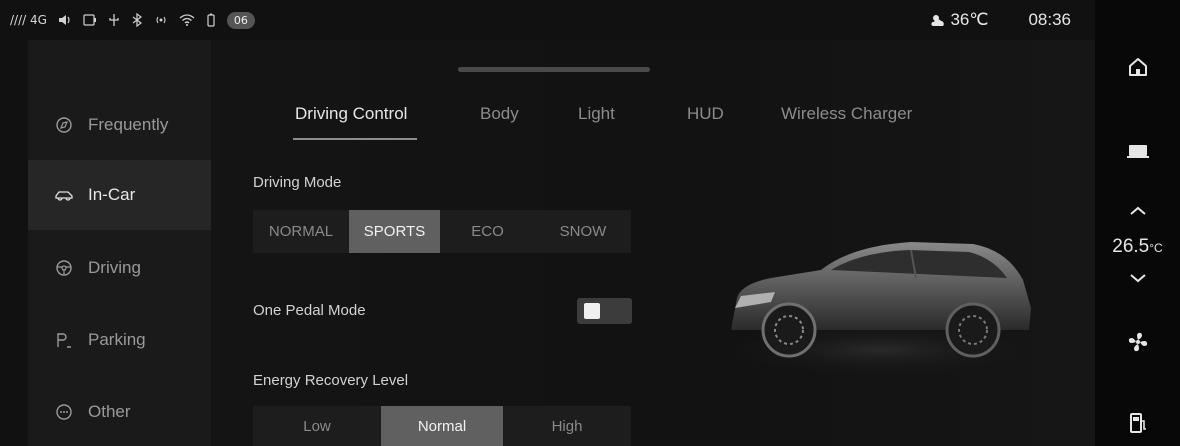 This screenshot has height=446, width=1180. Describe the element at coordinates (112, 194) in the screenshot. I see `sidebar-item-label: In-Car` at that location.